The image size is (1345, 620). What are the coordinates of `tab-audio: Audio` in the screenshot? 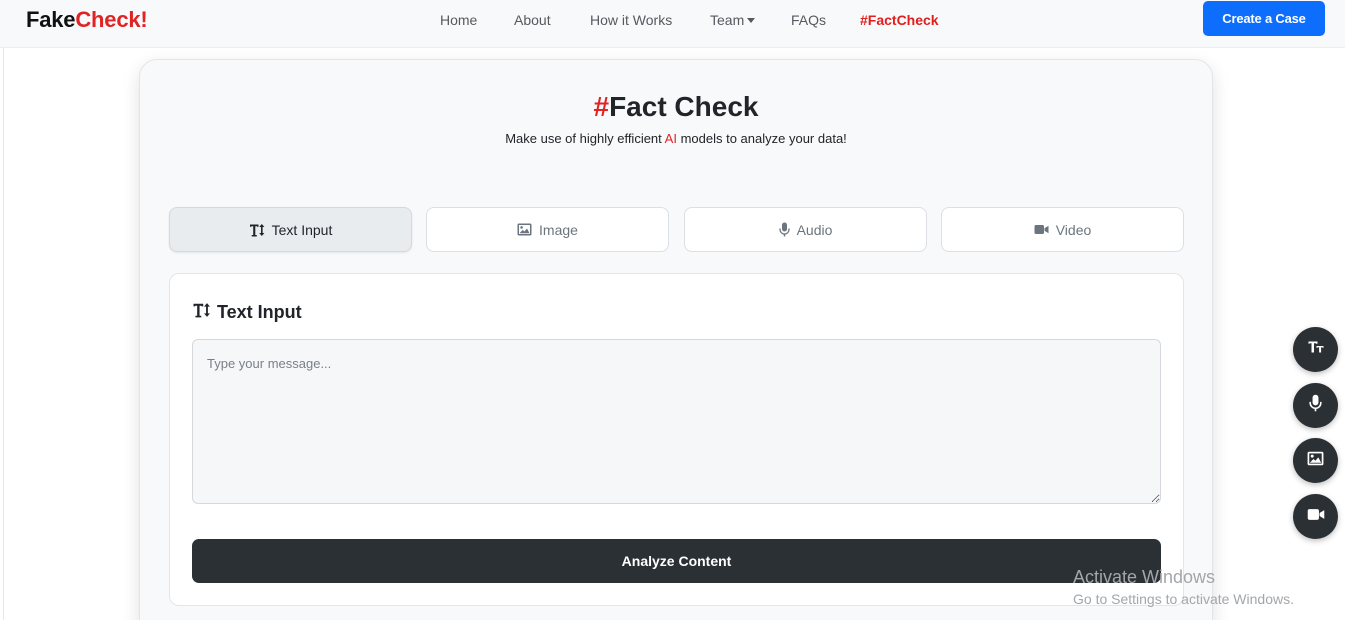 It's located at (805, 229).